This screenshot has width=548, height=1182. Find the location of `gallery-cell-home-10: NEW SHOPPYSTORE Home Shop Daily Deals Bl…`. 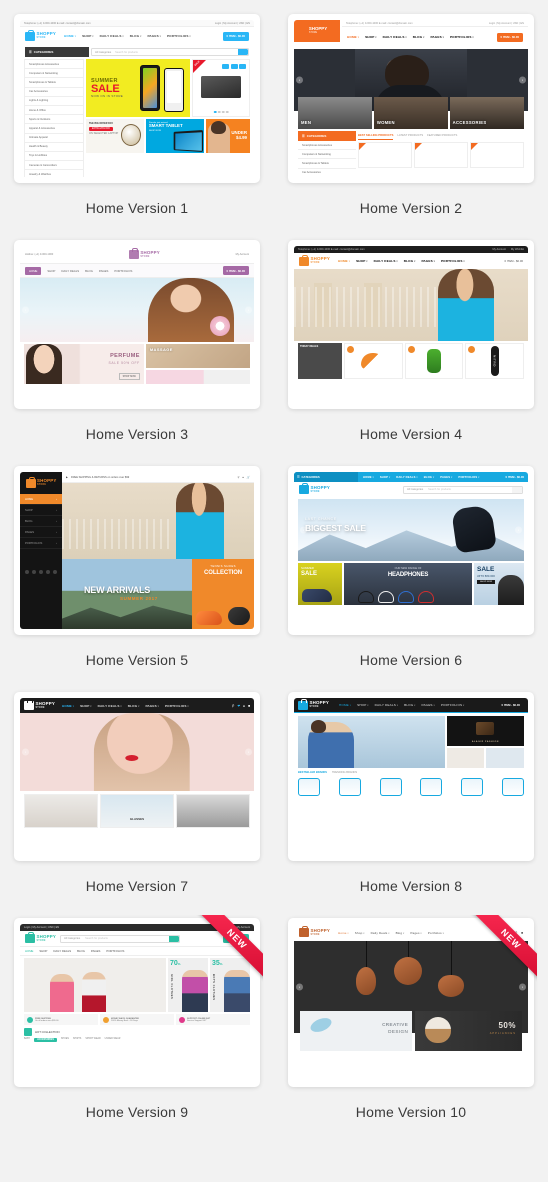

gallery-cell-home-10: NEW SHOPPYSTORE Home Shop Daily Deals Bl… is located at coordinates (411, 1017).